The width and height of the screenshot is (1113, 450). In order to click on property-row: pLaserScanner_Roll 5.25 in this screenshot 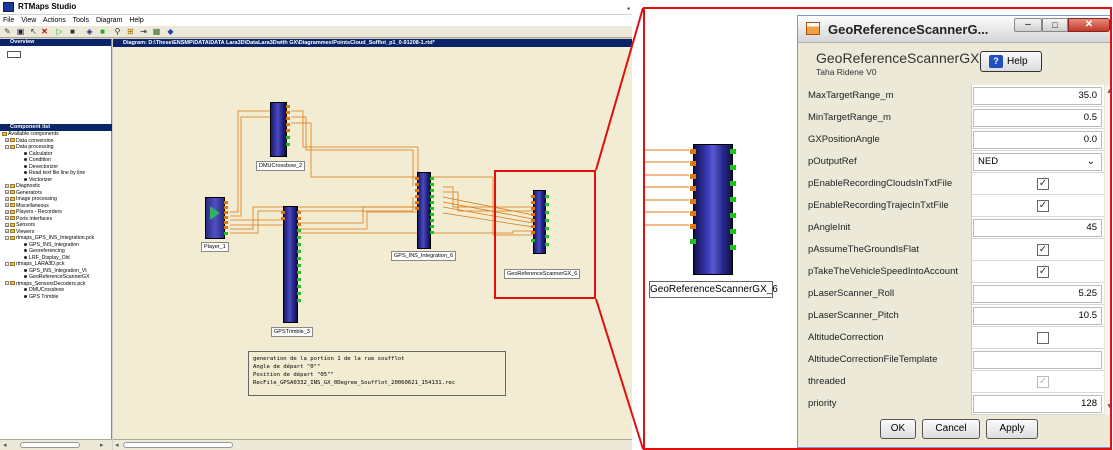, I will do `click(954, 294)`.